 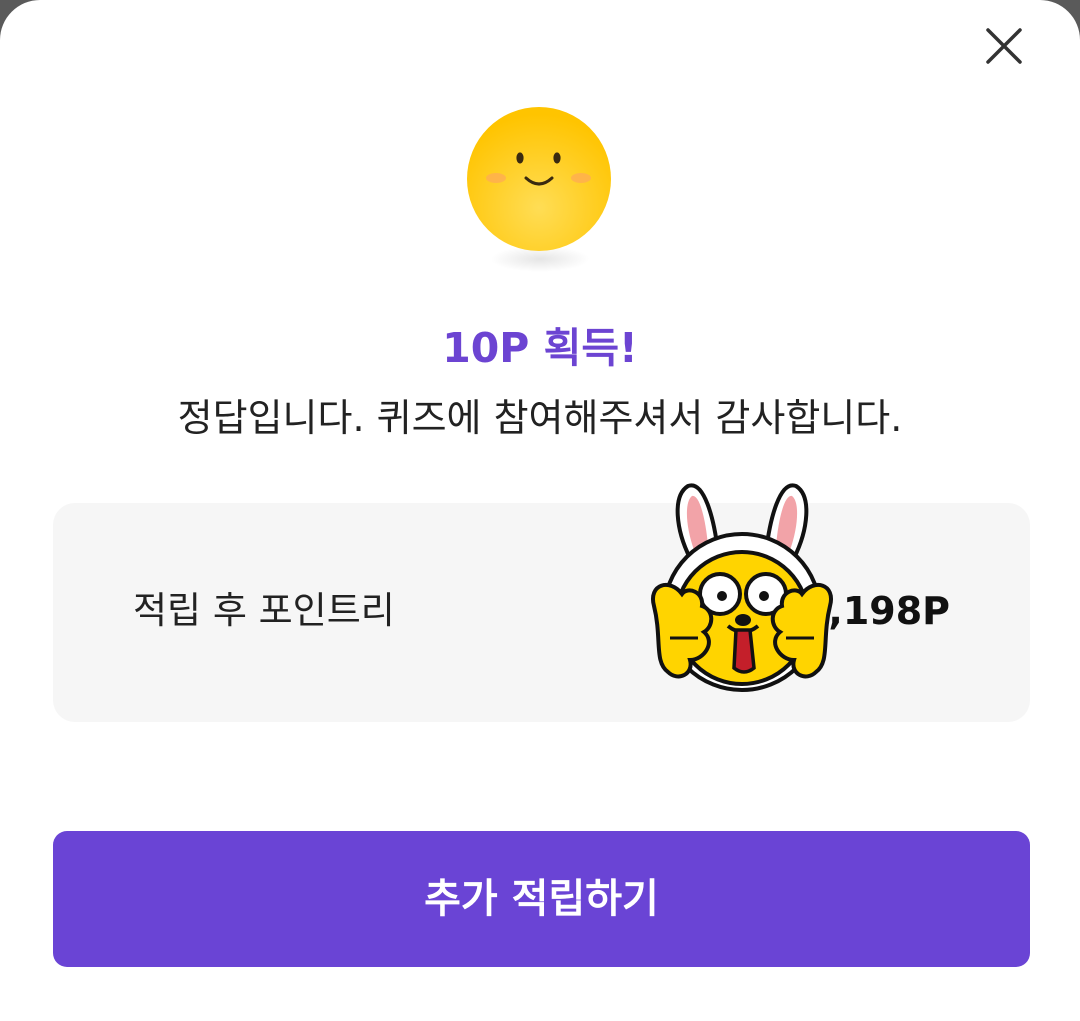 What do you see at coordinates (540, 348) in the screenshot?
I see `reward-headline: 10P 획득!` at bounding box center [540, 348].